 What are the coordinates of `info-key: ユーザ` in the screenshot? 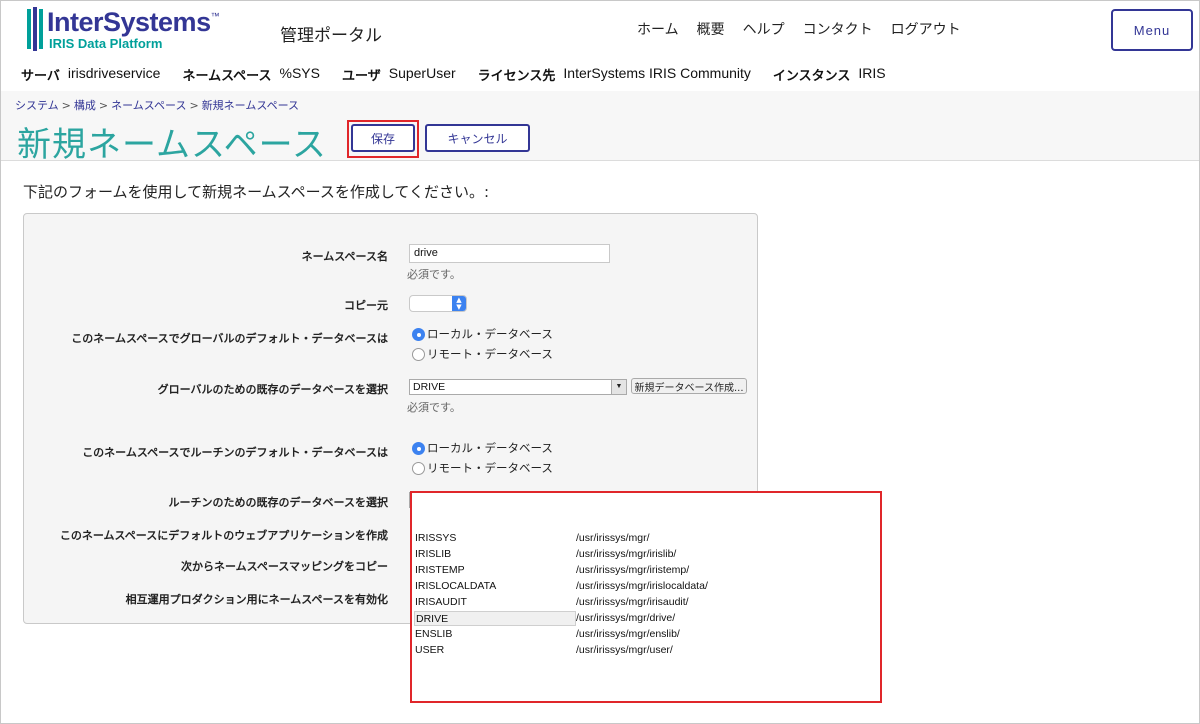 It's located at (361, 76).